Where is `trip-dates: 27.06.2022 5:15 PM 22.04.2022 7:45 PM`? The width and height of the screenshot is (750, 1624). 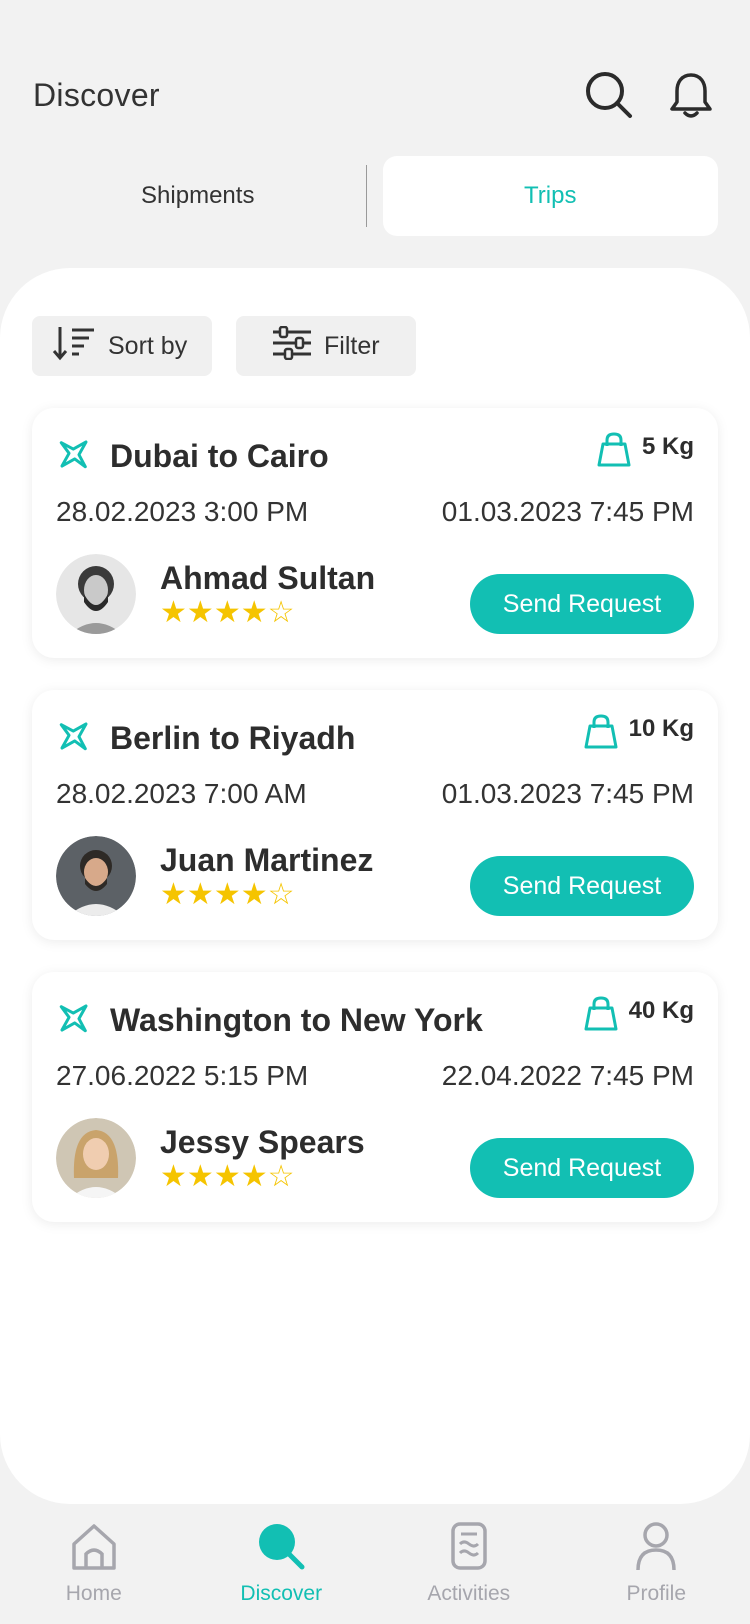
trip-dates: 27.06.2022 5:15 PM 22.04.2022 7:45 PM is located at coordinates (375, 1076).